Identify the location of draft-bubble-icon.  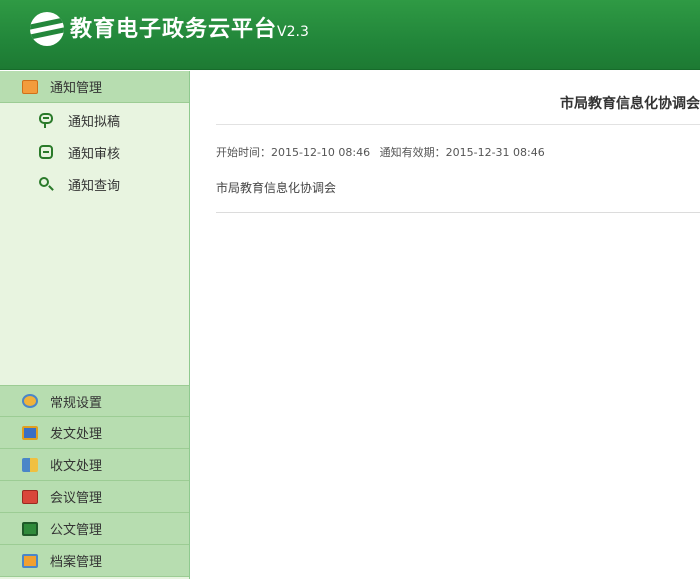
(46, 120).